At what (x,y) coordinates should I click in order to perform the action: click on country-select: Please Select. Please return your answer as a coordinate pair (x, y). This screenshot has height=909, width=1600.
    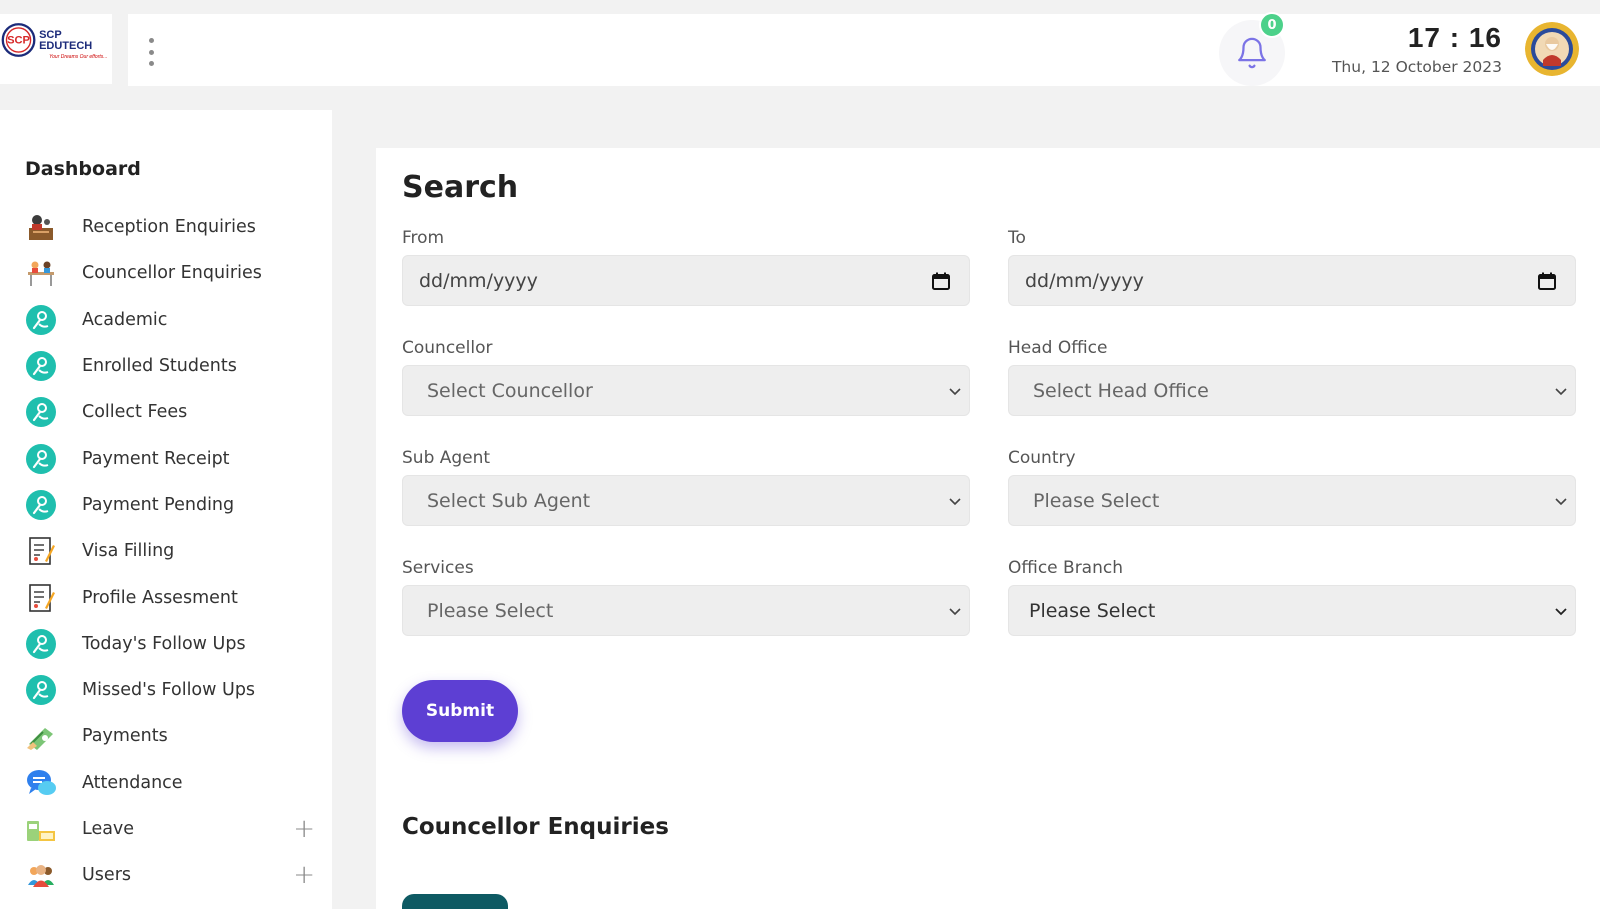
    Looking at the image, I should click on (1292, 500).